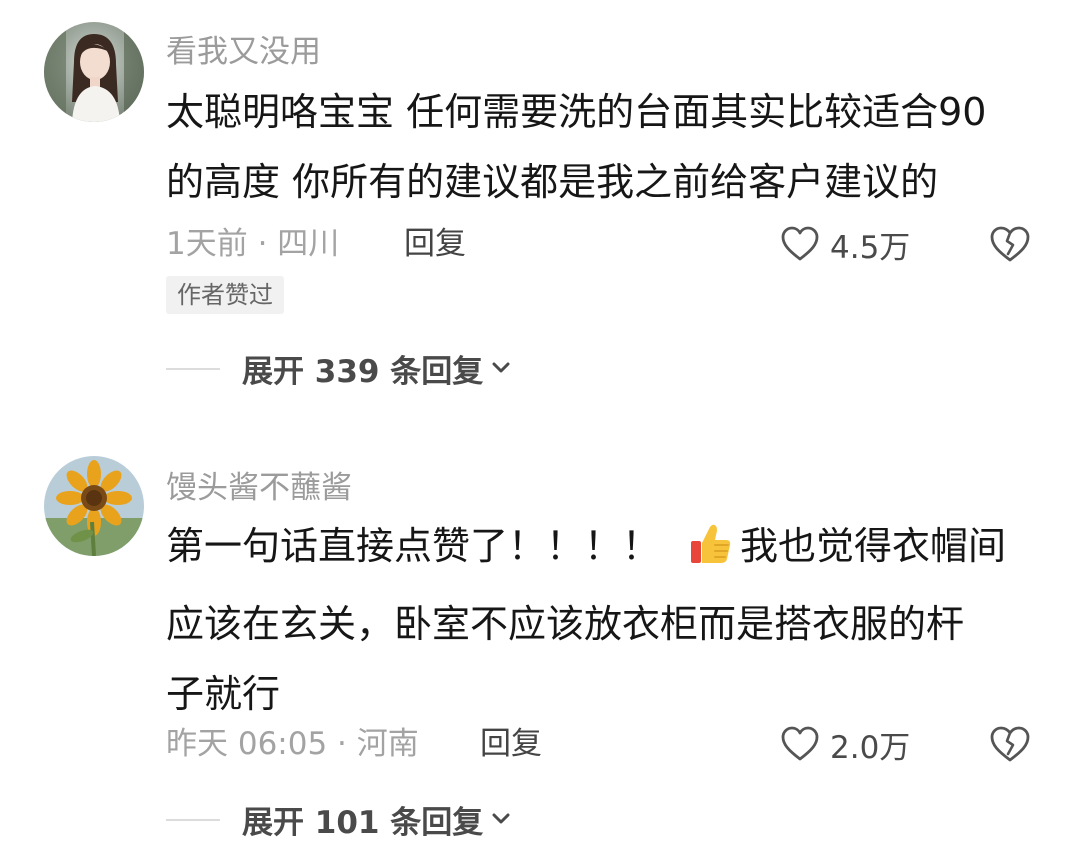  What do you see at coordinates (873, 546) in the screenshot?
I see `comment-text-segment: 我也觉得衣帽间` at bounding box center [873, 546].